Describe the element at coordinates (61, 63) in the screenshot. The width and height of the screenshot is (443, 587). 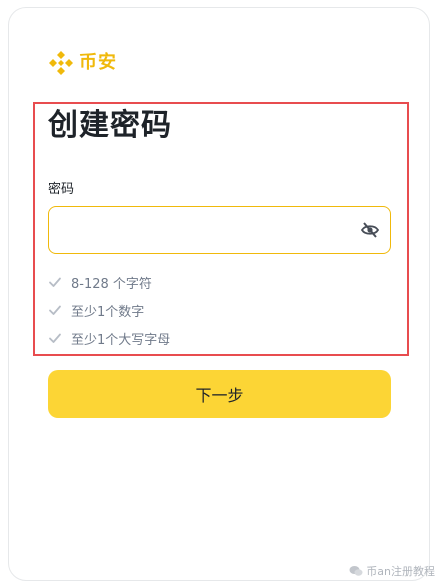
I see `binance-logo-icon` at that location.